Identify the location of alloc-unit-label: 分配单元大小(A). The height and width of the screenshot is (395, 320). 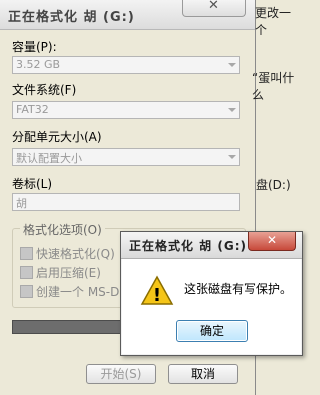
(57, 137).